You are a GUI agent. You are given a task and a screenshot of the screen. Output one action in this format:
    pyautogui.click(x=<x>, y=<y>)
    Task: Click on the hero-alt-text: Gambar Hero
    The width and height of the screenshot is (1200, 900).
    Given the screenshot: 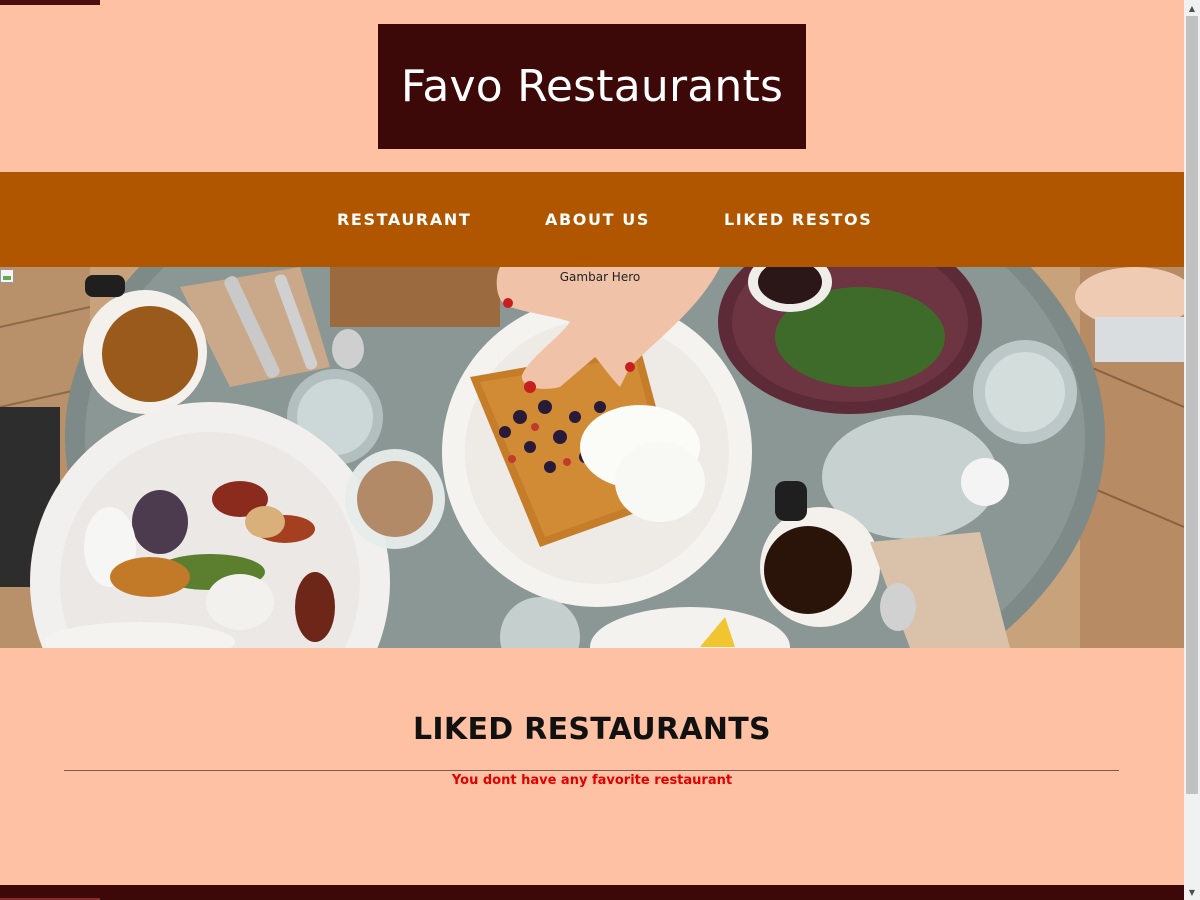 What is the action you would take?
    pyautogui.click(x=600, y=277)
    